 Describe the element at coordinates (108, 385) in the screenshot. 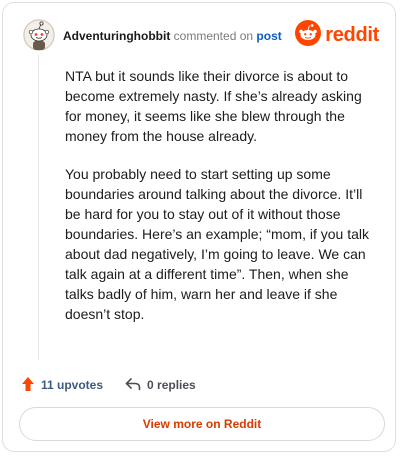

I see `comment-footer: 11 upvotes 0 replies` at that location.